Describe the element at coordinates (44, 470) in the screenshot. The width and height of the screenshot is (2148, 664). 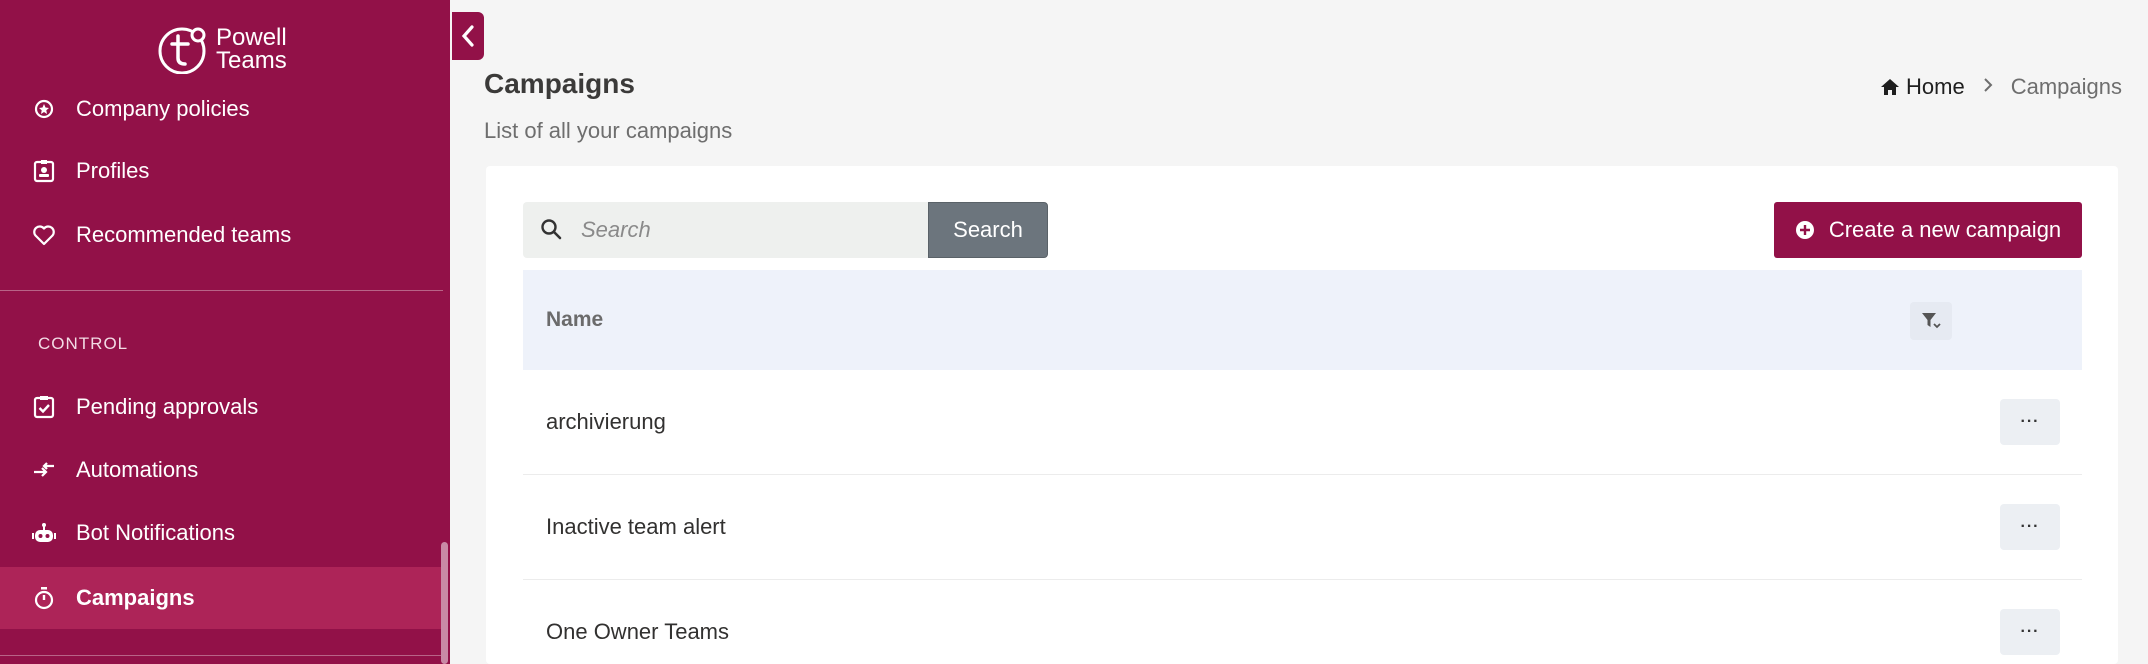
I see `arrows-exchange-icon` at that location.